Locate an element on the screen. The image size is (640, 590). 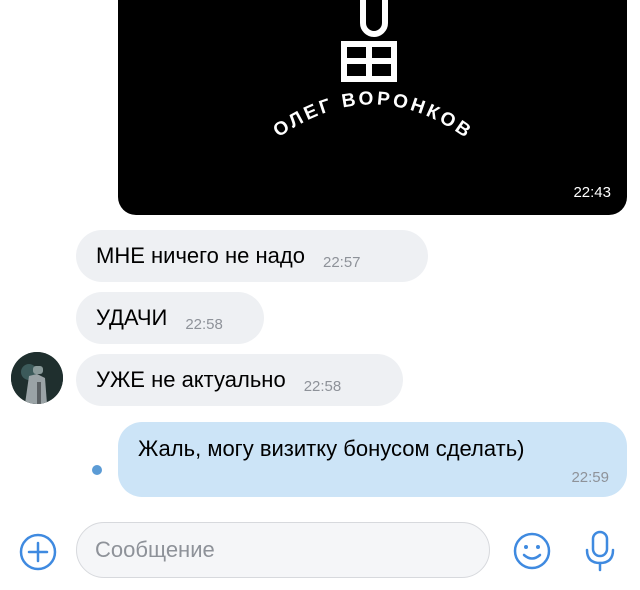
plus-circle-icon is located at coordinates (38, 552).